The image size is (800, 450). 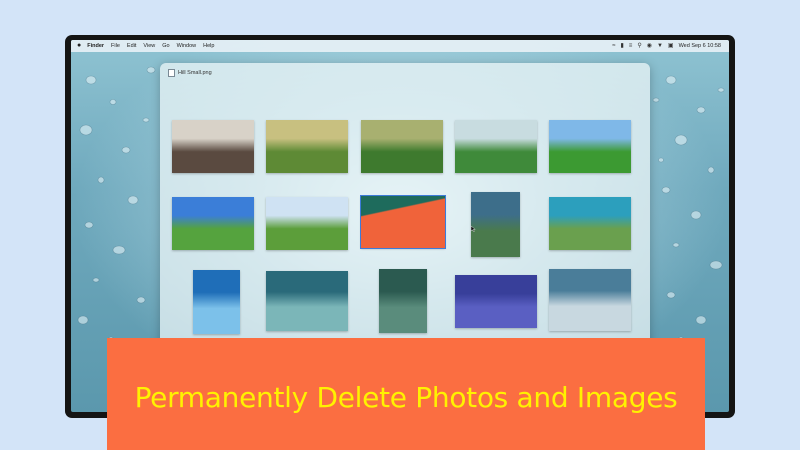 What do you see at coordinates (590, 223) in the screenshot?
I see `thumbnail-coastal-cliff` at bounding box center [590, 223].